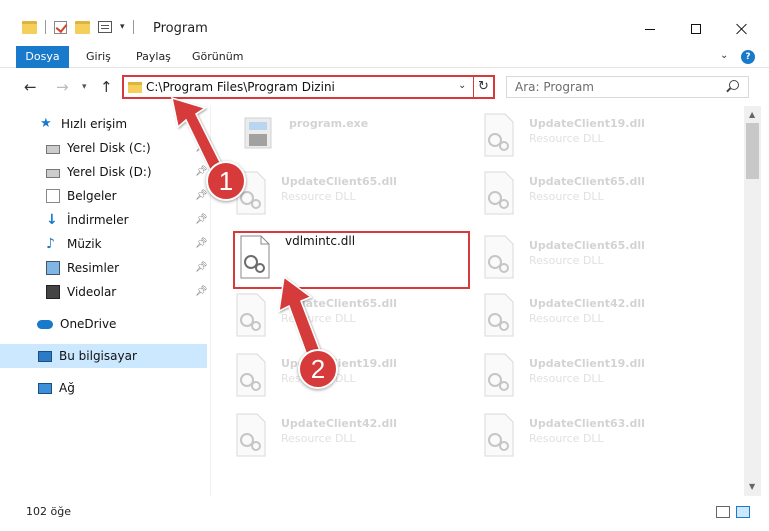 The height and width of the screenshot is (531, 769). What do you see at coordinates (240, 87) in the screenshot?
I see `address-path: C:\Program Files\Program Dizini` at bounding box center [240, 87].